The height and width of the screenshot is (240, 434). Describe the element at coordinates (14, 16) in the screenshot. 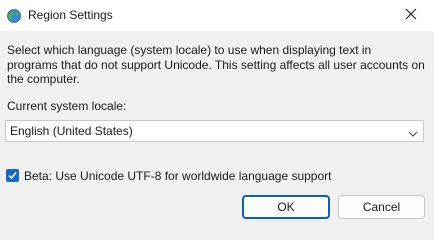

I see `globe-icon` at that location.